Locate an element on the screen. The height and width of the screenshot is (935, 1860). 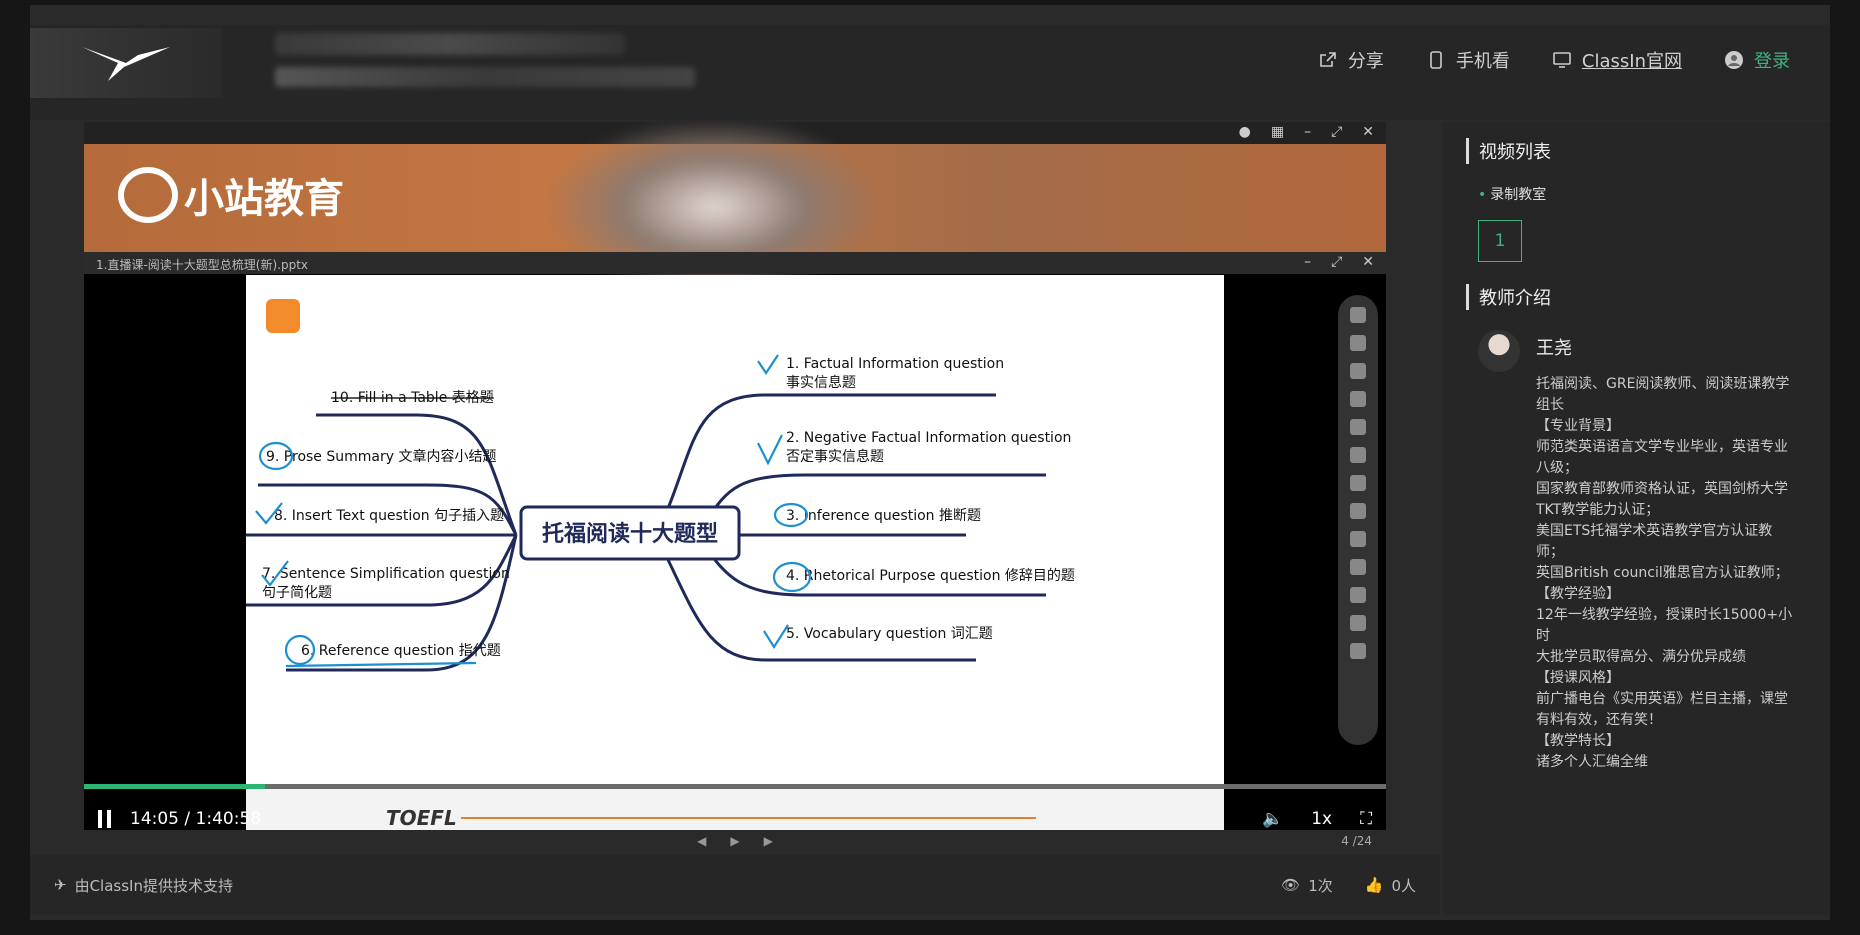
mindmap-left-9: 9. Prose Summary 文章内容小结题 is located at coordinates (381, 456).